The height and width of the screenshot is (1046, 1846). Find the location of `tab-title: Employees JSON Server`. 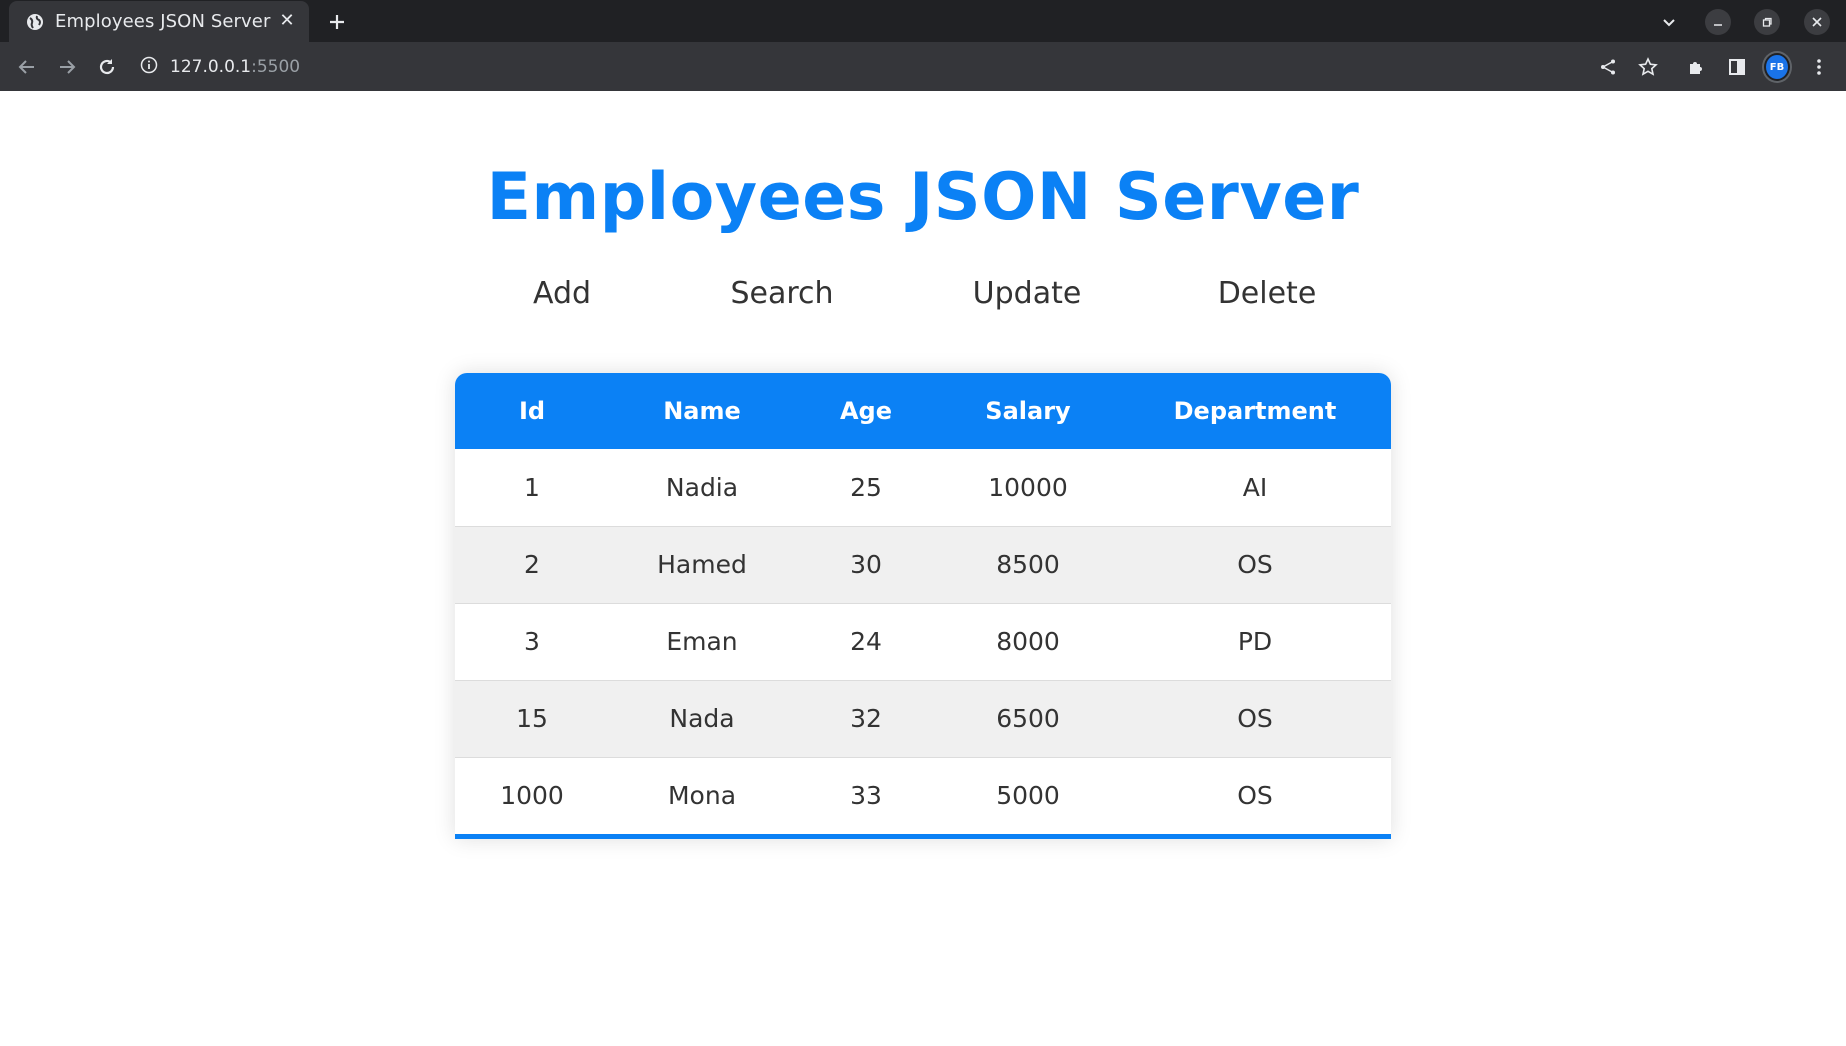

tab-title: Employees JSON Server is located at coordinates (163, 21).